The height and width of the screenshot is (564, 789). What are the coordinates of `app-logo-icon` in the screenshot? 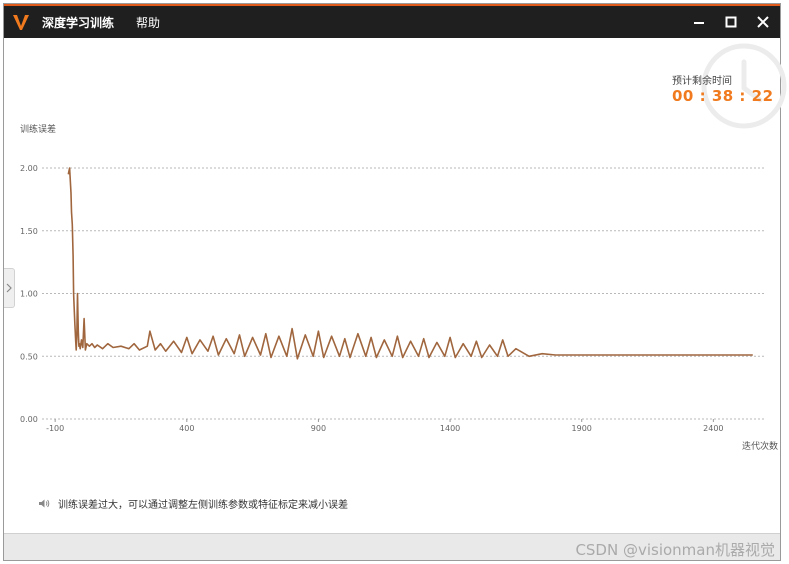 It's located at (21, 22).